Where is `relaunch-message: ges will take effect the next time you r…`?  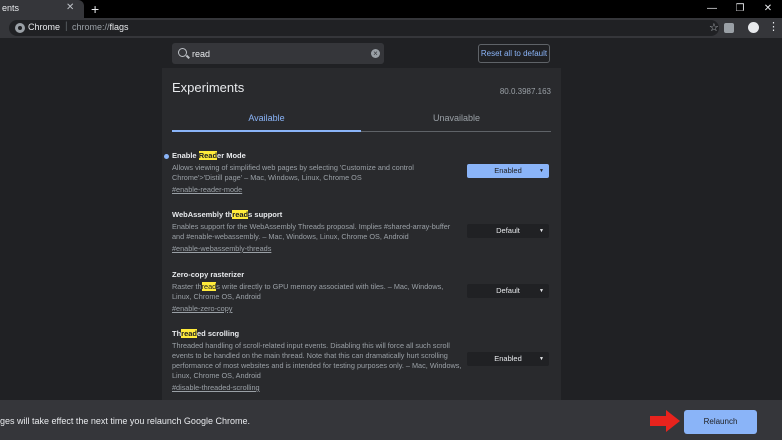 relaunch-message: ges will take effect the next time you r… is located at coordinates (125, 421).